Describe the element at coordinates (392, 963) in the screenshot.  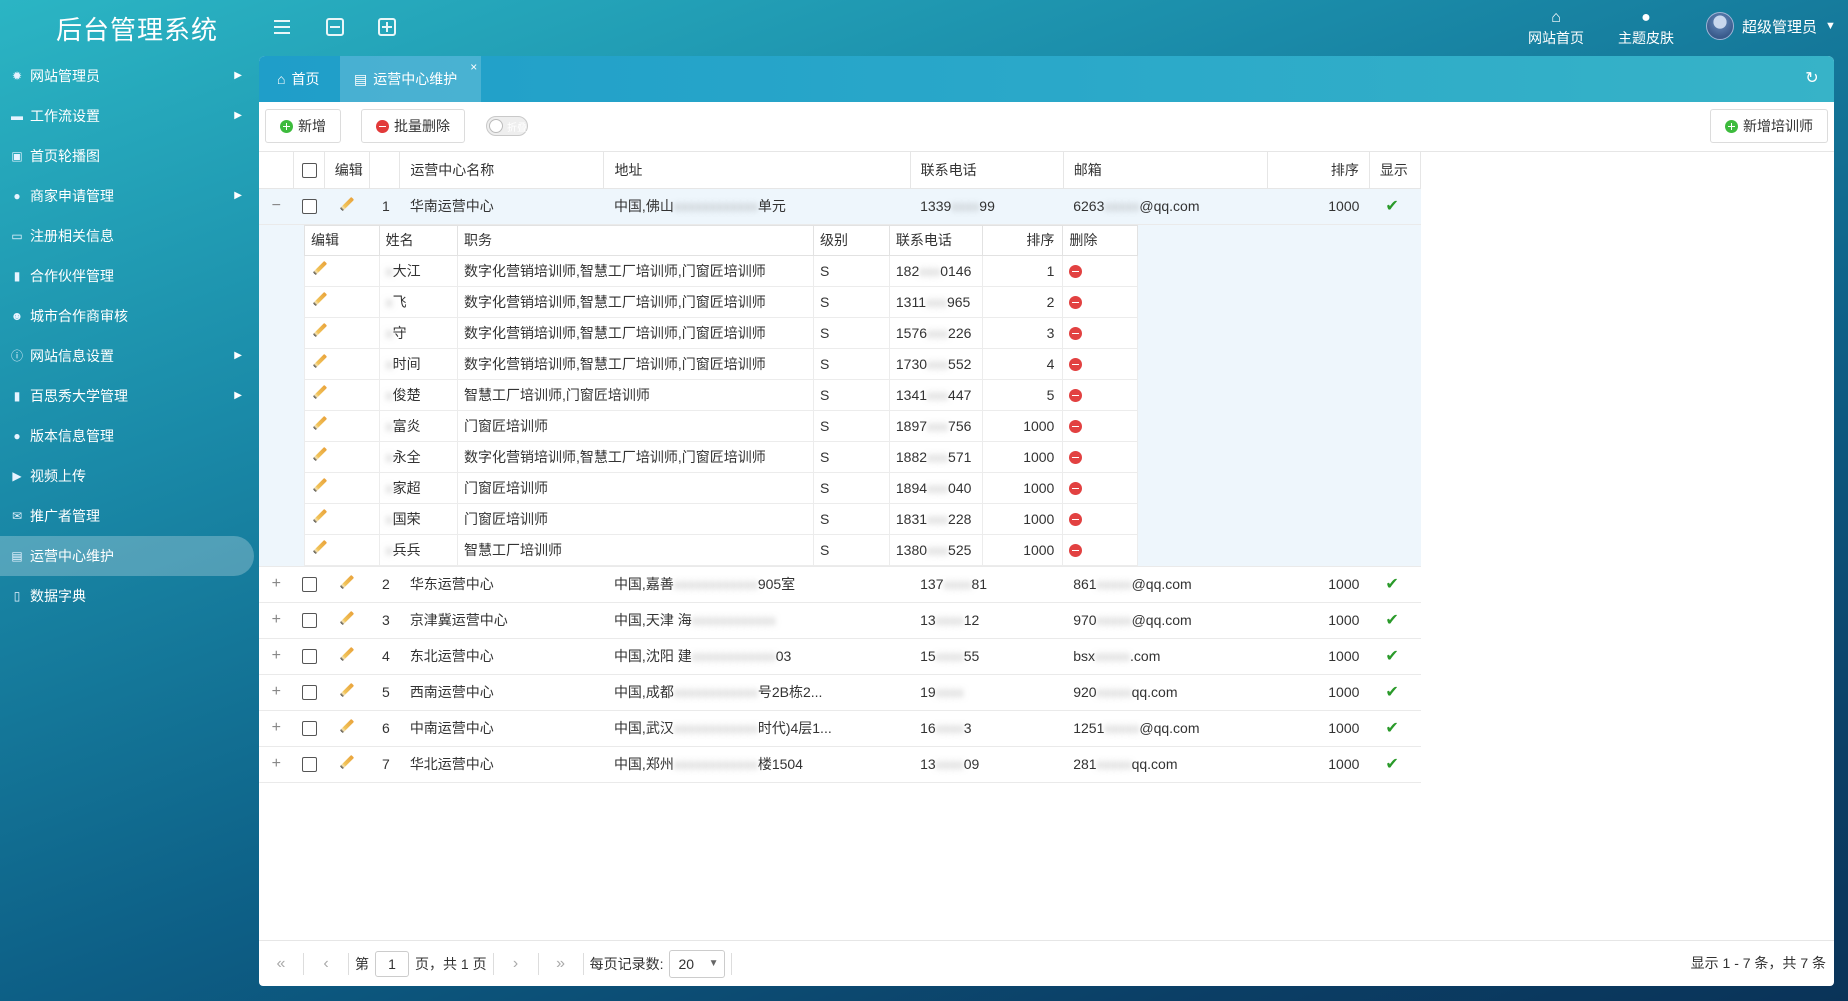
I see `page-number-input: 1` at that location.